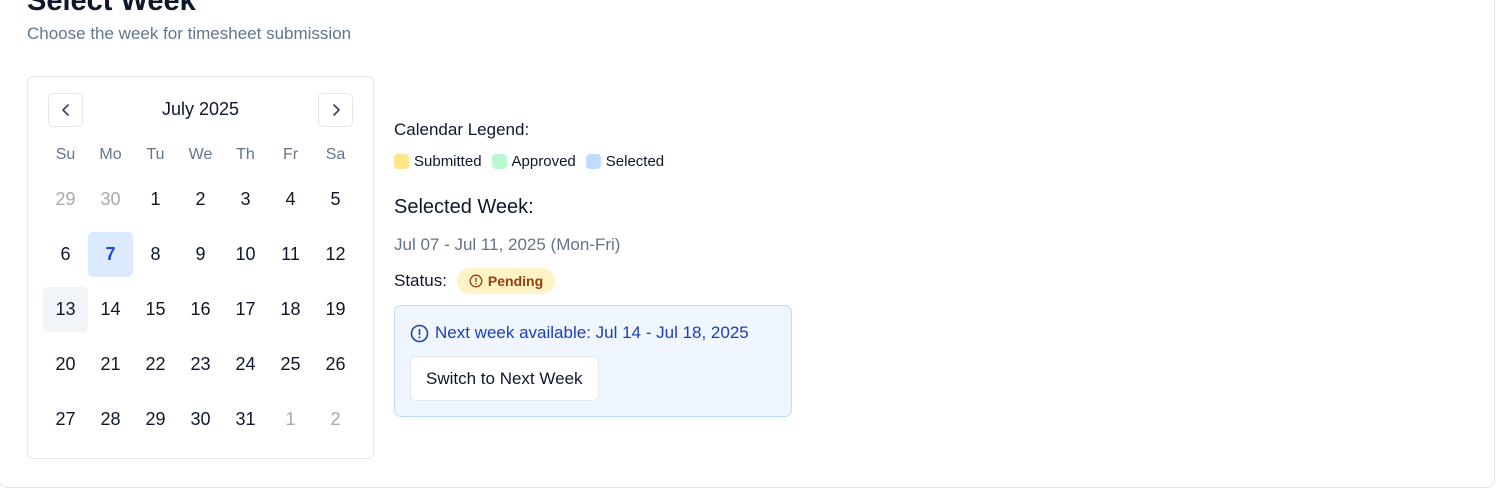 This screenshot has height=490, width=1506. What do you see at coordinates (401, 161) in the screenshot?
I see `submitted-swatch` at bounding box center [401, 161].